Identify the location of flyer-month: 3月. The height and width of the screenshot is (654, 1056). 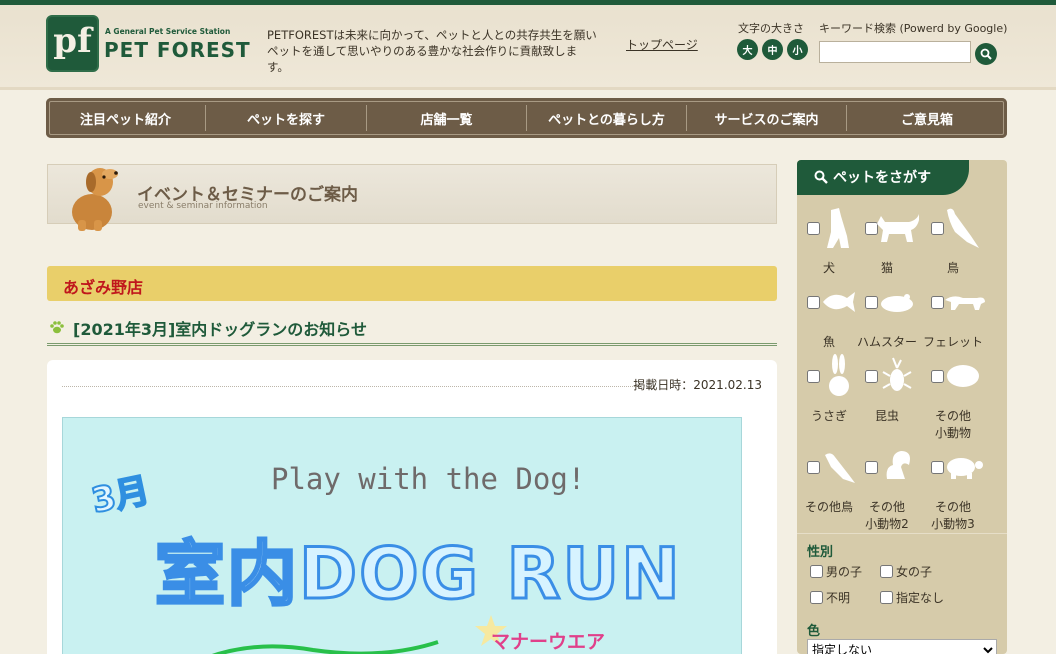
(120, 495).